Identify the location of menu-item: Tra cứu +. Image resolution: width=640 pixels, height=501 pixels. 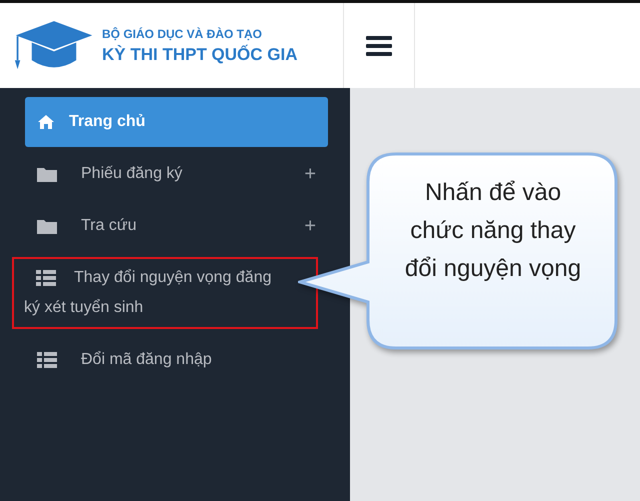
(176, 226).